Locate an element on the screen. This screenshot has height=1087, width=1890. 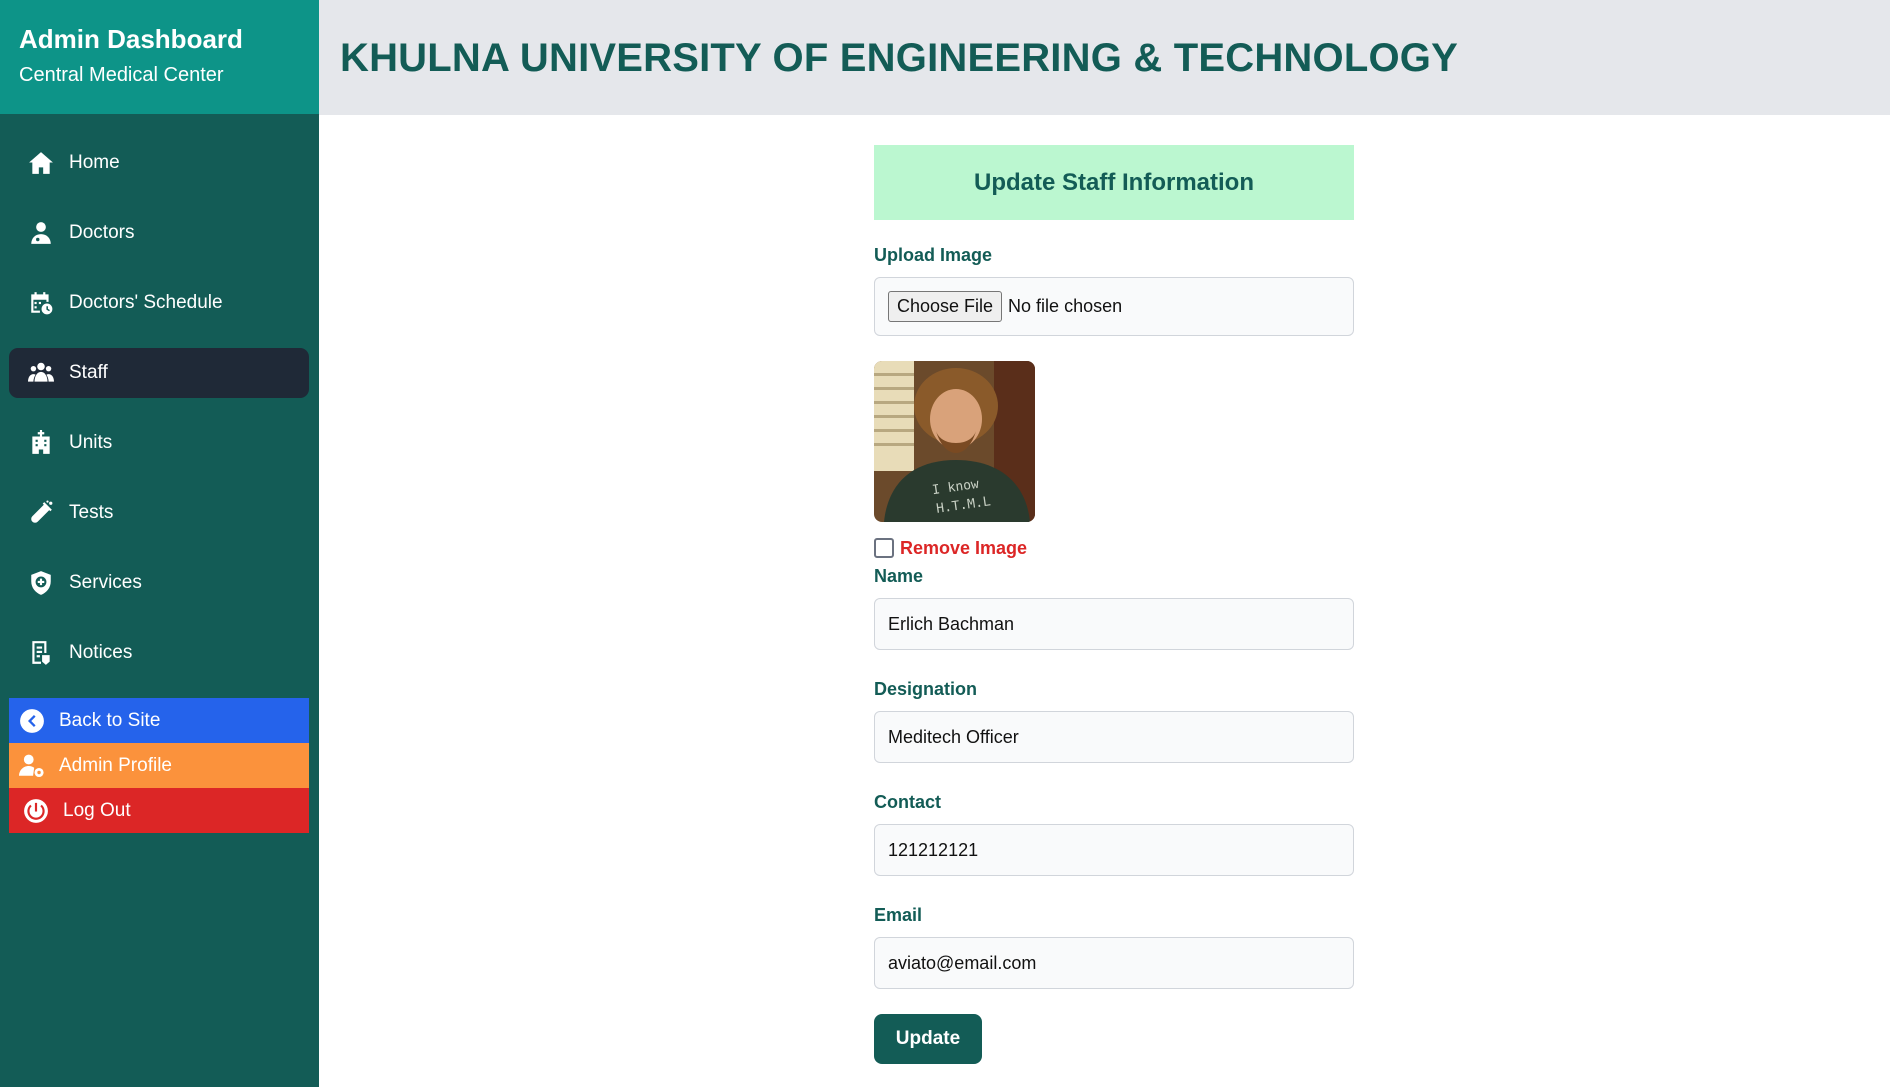
upload-image-label: Upload Image is located at coordinates (933, 255).